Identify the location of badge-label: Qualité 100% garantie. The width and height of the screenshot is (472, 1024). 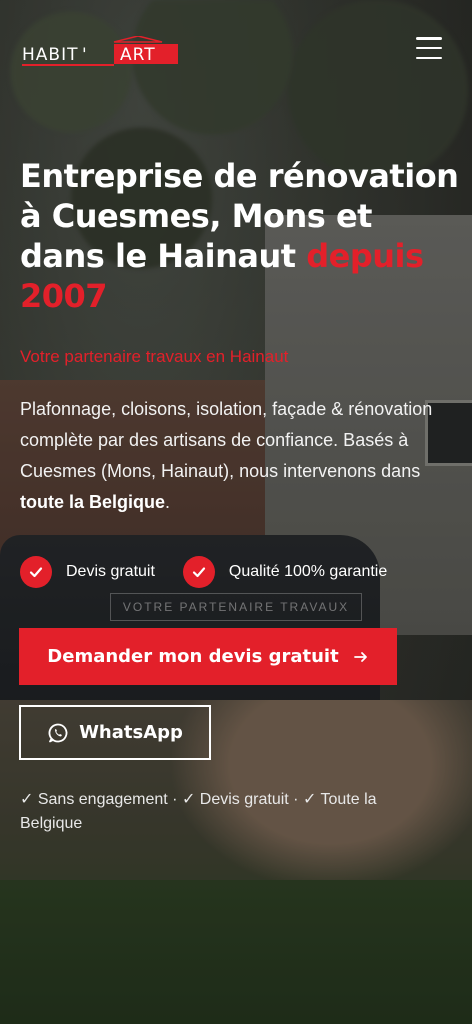
(308, 571).